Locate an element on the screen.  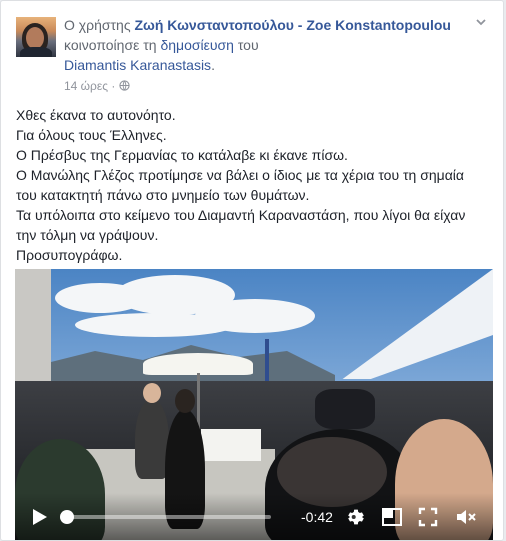
post-link: δημοσίευση is located at coordinates (197, 45).